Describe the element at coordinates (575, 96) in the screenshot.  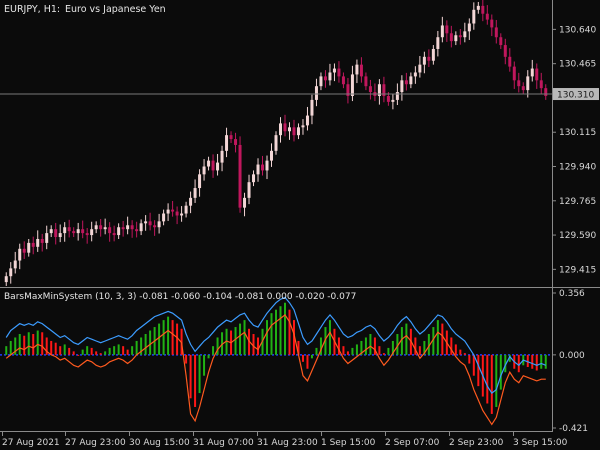
I see `current-price-label: 130.310` at that location.